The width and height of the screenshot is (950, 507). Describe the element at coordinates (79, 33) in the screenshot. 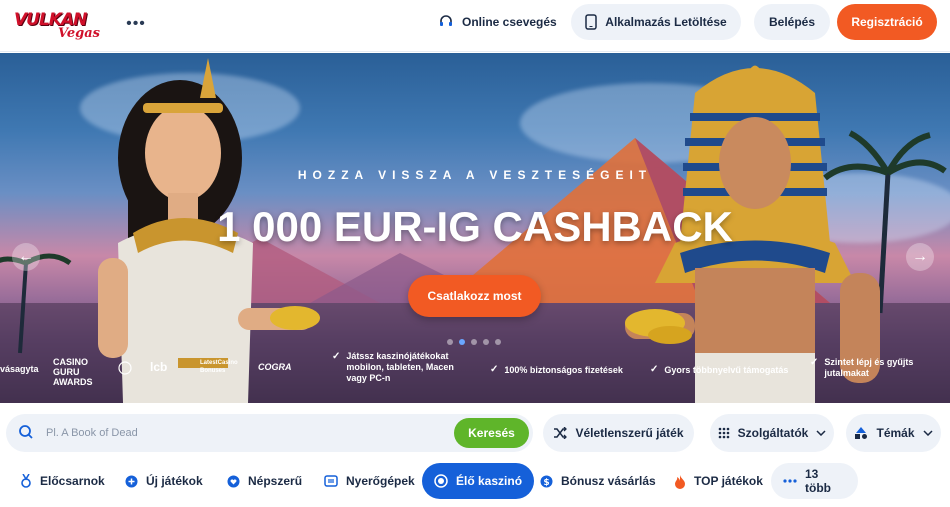

I see `logo-text-bottom: Vegas` at that location.